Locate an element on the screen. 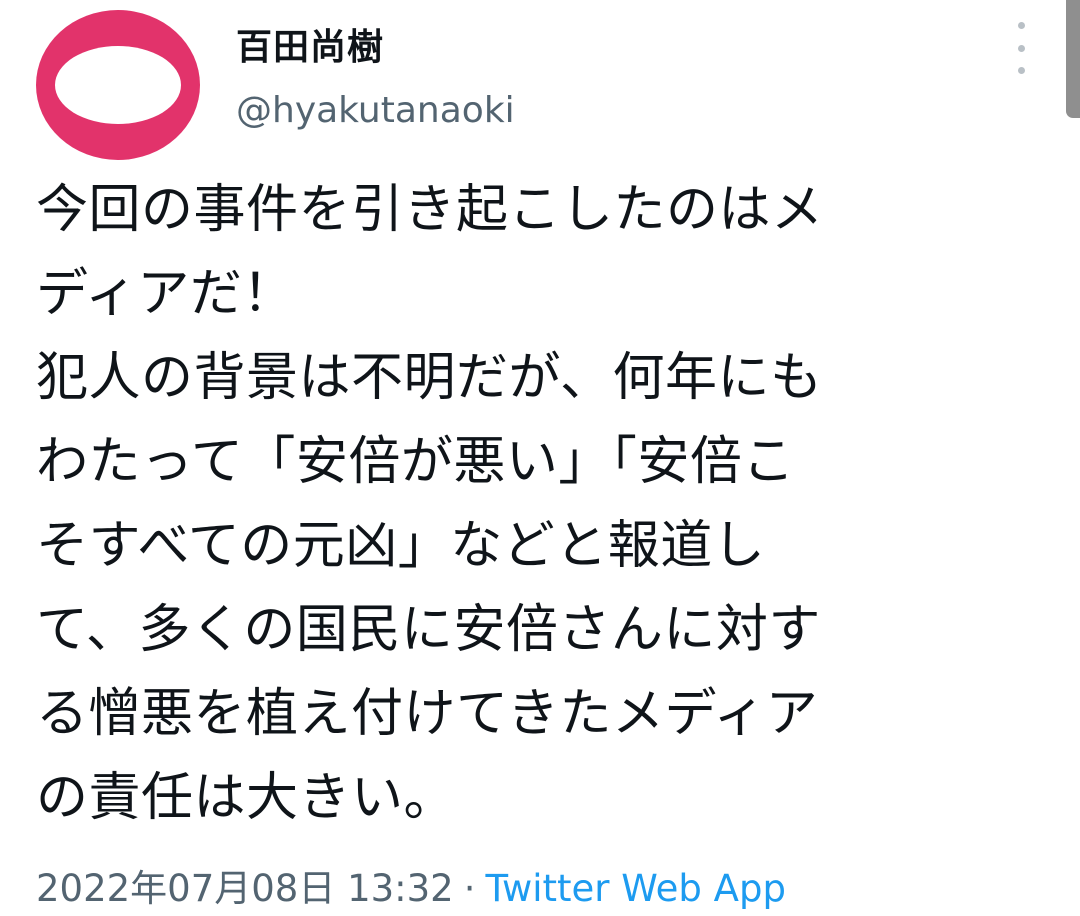  scrollbar-thumb is located at coordinates (1073, 59).